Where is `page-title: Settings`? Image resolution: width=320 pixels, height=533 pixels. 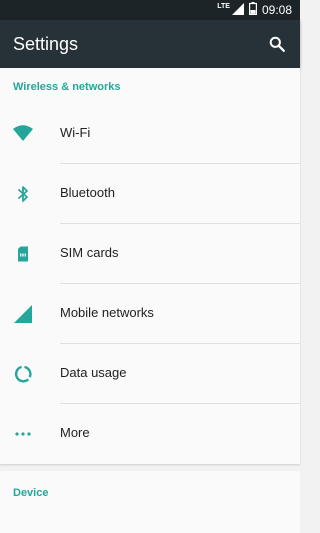 page-title: Settings is located at coordinates (46, 44).